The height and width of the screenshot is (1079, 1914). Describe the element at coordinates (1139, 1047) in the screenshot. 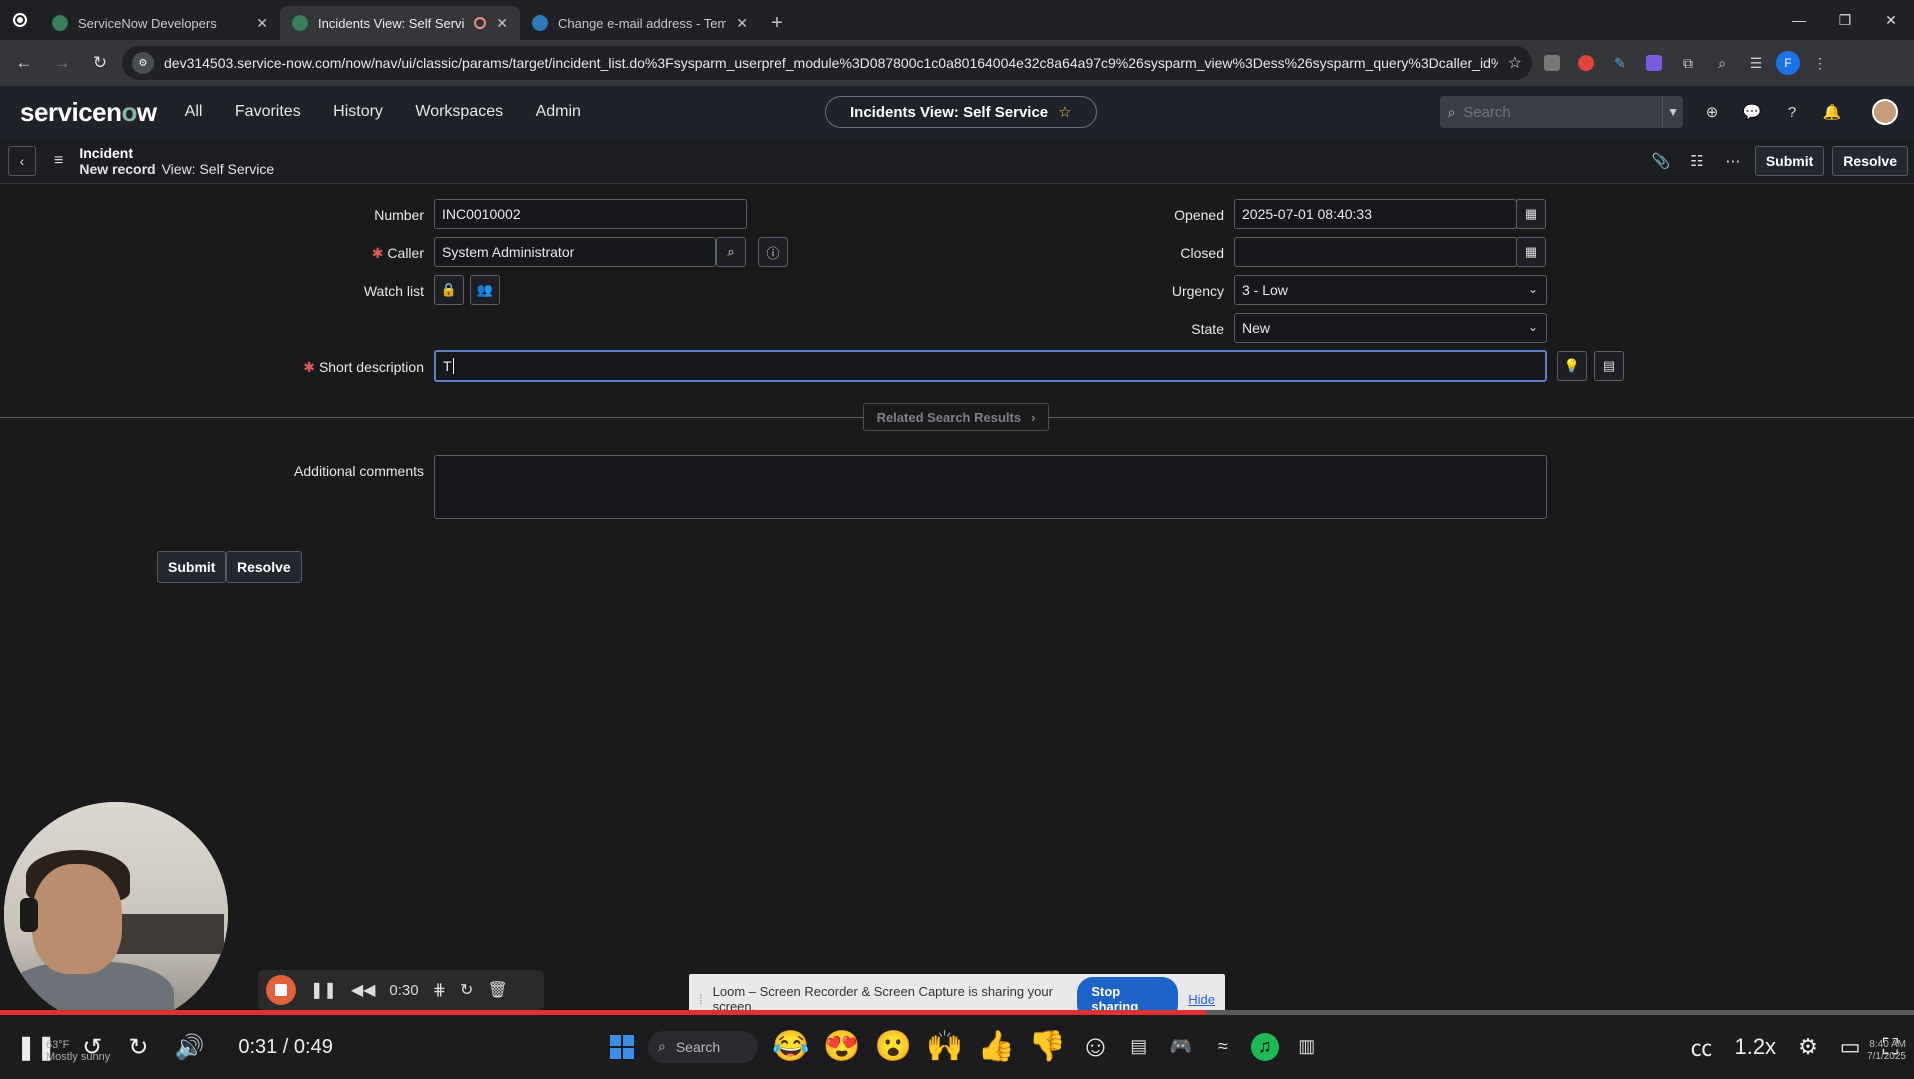

I see `comments-icon: ▤` at that location.